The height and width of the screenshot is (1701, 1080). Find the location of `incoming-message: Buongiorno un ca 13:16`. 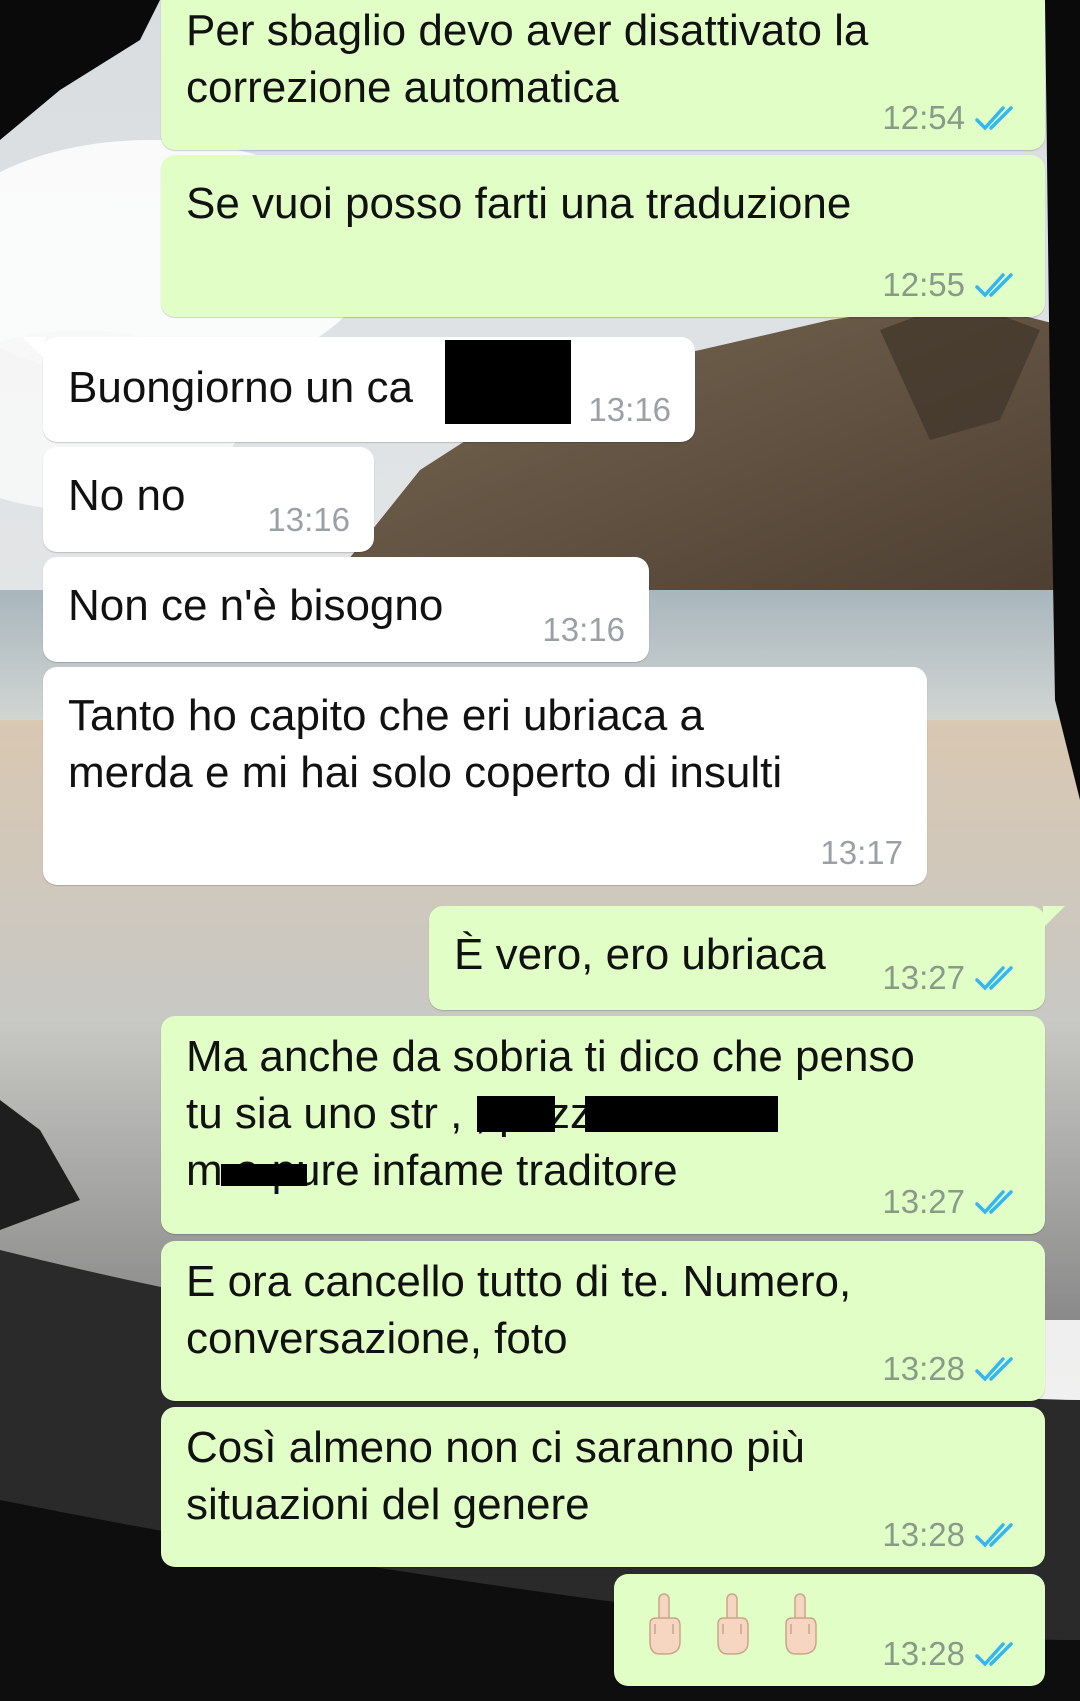

incoming-message: Buongiorno un ca 13:16 is located at coordinates (359, 389).